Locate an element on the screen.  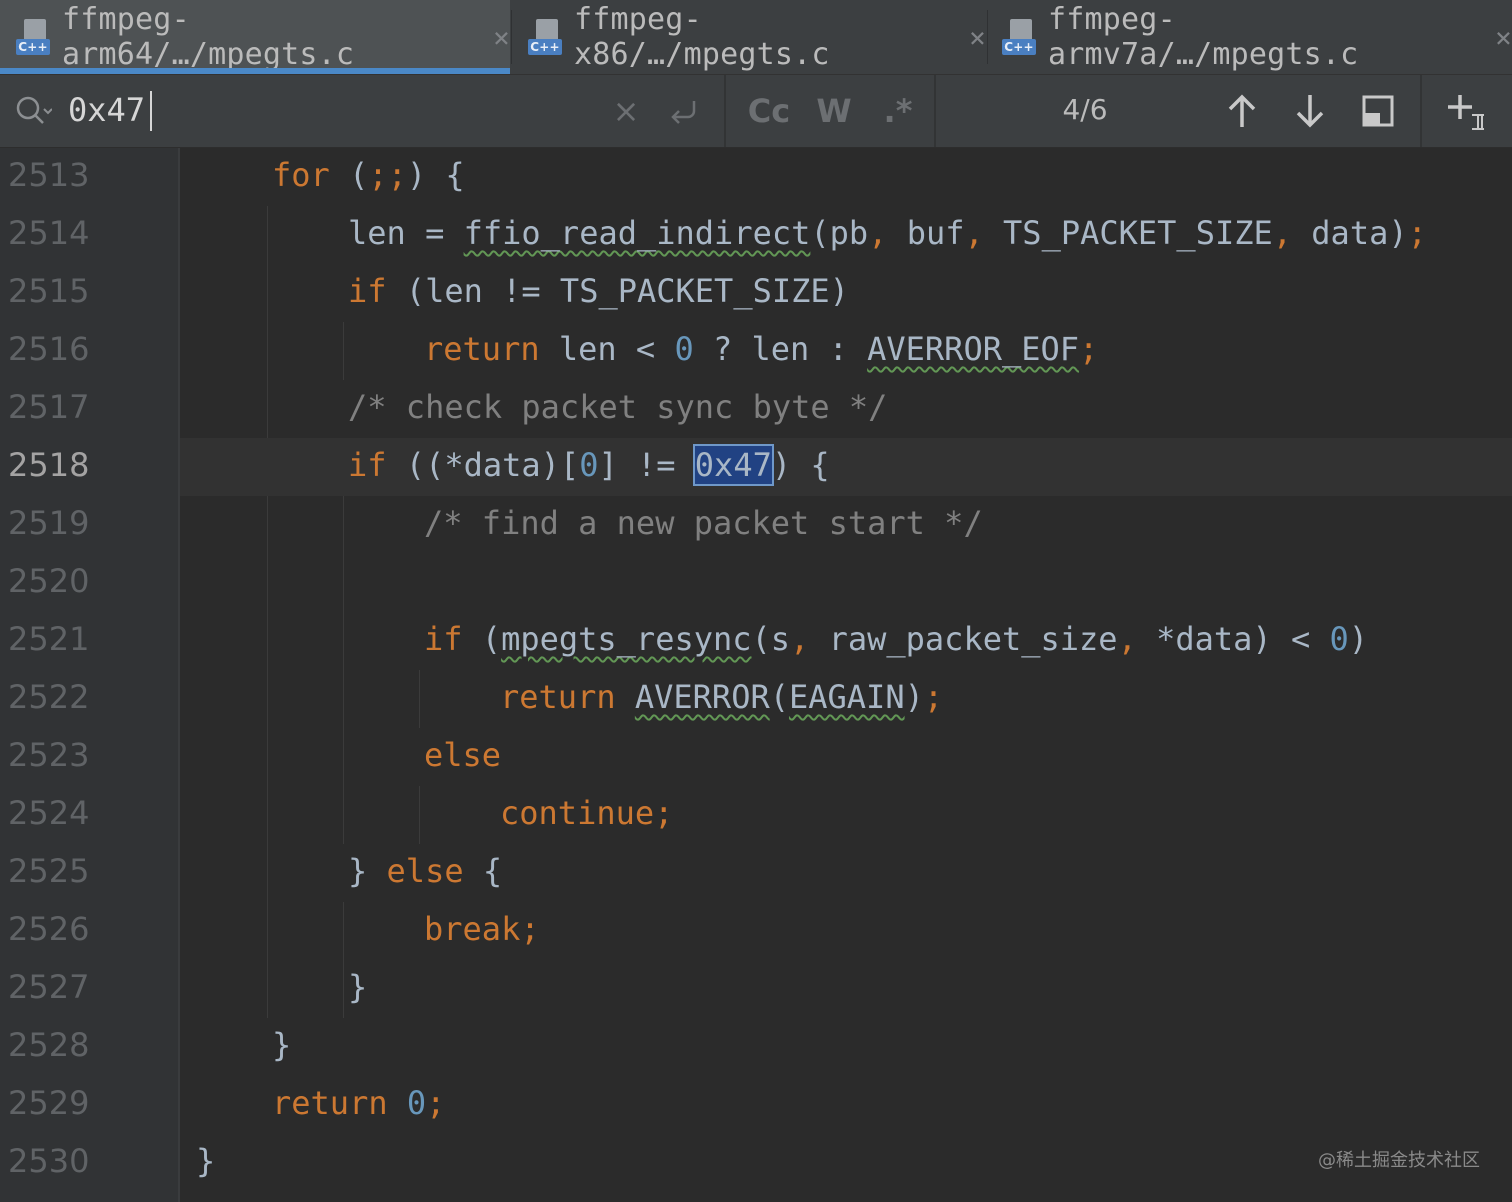
line-number: 2516 is located at coordinates (49, 349).